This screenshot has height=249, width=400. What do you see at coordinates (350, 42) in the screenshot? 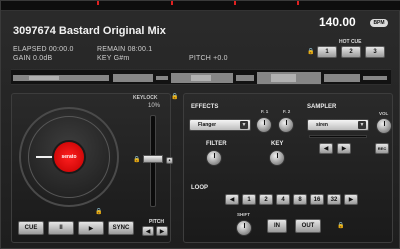
I see `hotcue-label: HOT CUE` at bounding box center [350, 42].